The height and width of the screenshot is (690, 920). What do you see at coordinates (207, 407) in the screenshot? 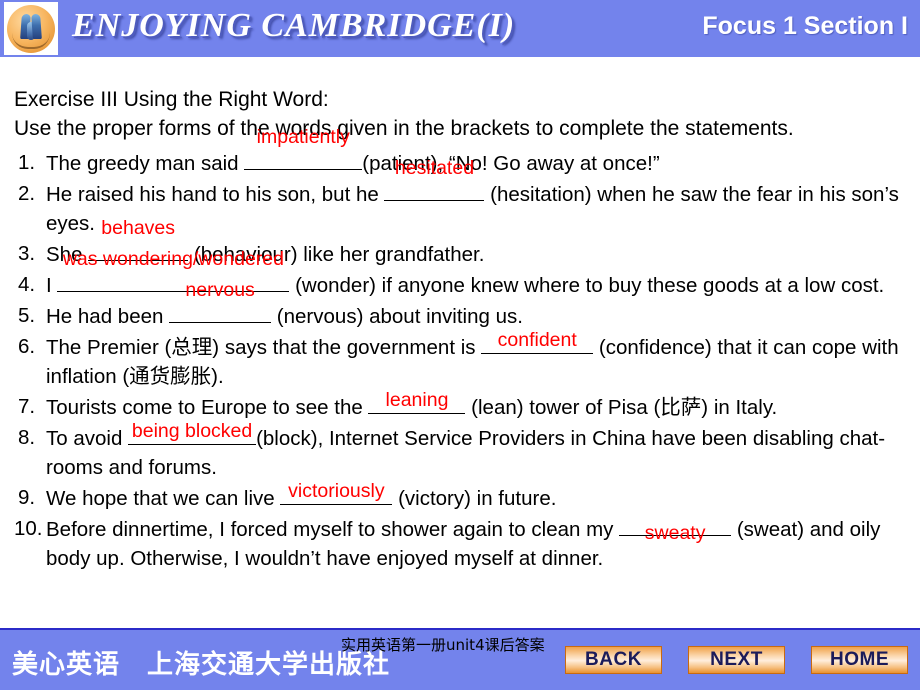
I see `question-prefix: Tourists come to Europe to see the` at bounding box center [207, 407].